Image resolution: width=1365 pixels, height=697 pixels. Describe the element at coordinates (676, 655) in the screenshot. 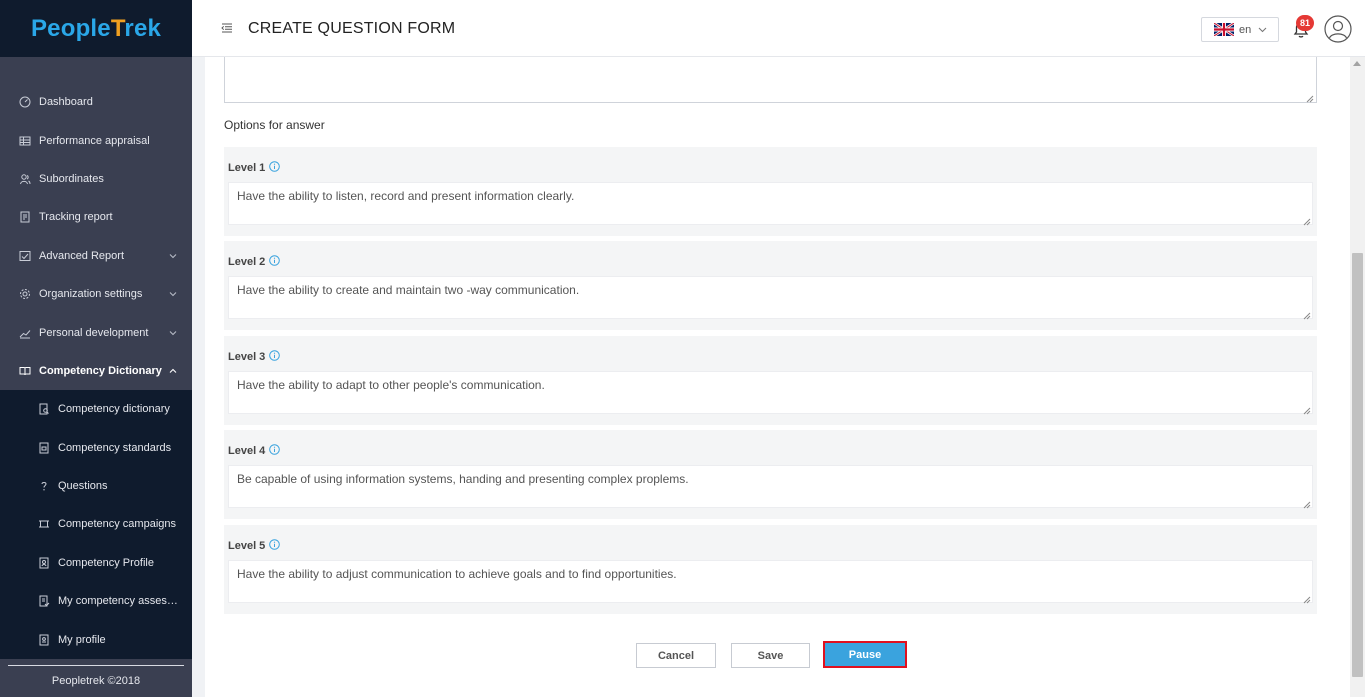

I see `cancel-button: Cancel` at that location.